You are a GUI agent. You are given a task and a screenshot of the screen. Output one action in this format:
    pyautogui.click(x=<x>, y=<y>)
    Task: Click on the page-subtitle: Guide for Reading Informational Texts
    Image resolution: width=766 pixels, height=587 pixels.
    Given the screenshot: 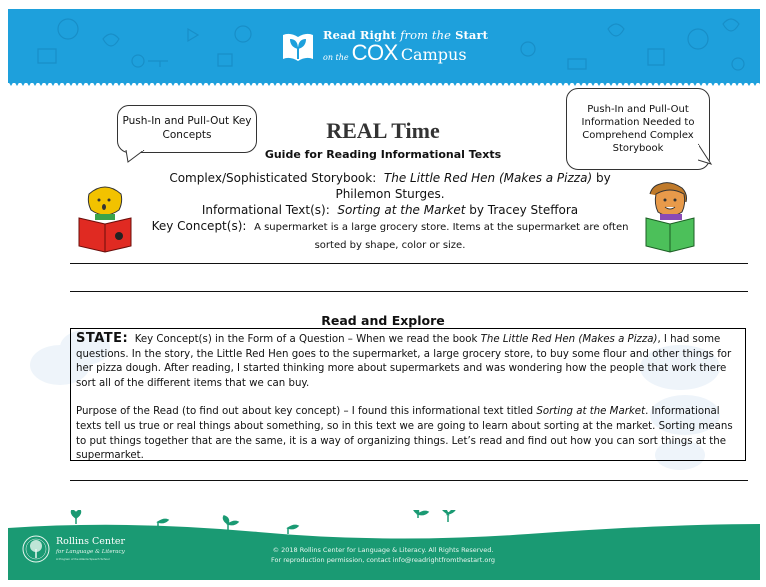 What is the action you would take?
    pyautogui.click(x=383, y=154)
    